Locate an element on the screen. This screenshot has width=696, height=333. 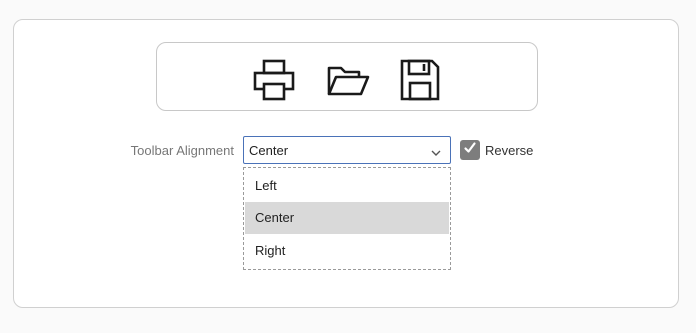
toolbar-alignment-label: Toolbar Alignment is located at coordinates (182, 150).